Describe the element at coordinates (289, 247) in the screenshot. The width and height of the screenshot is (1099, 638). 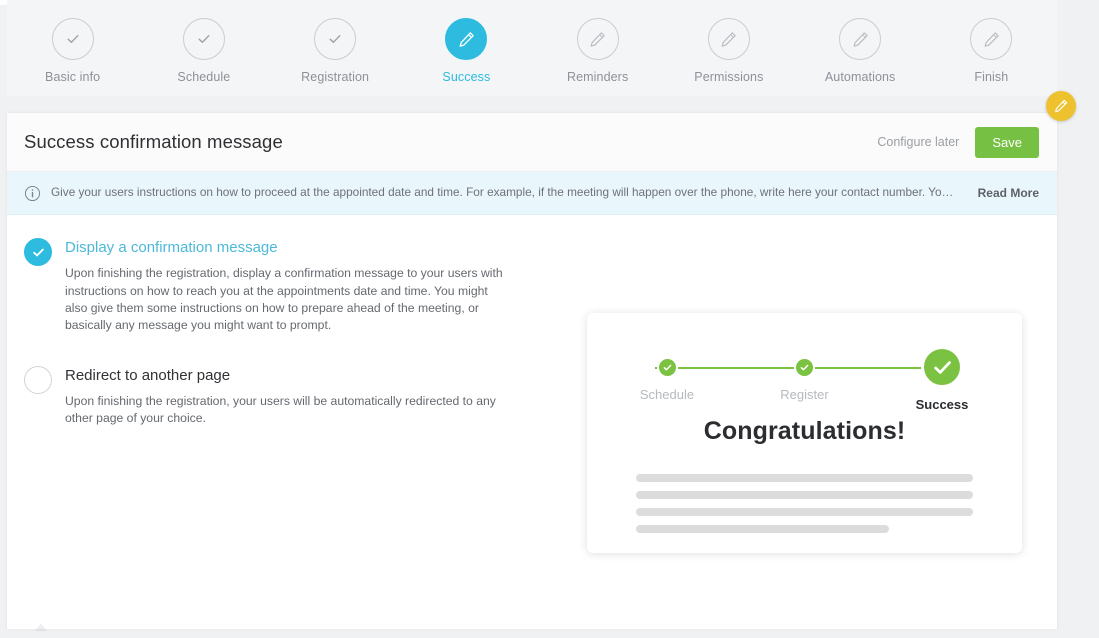
I see `option-title: Display a confirmation message` at that location.